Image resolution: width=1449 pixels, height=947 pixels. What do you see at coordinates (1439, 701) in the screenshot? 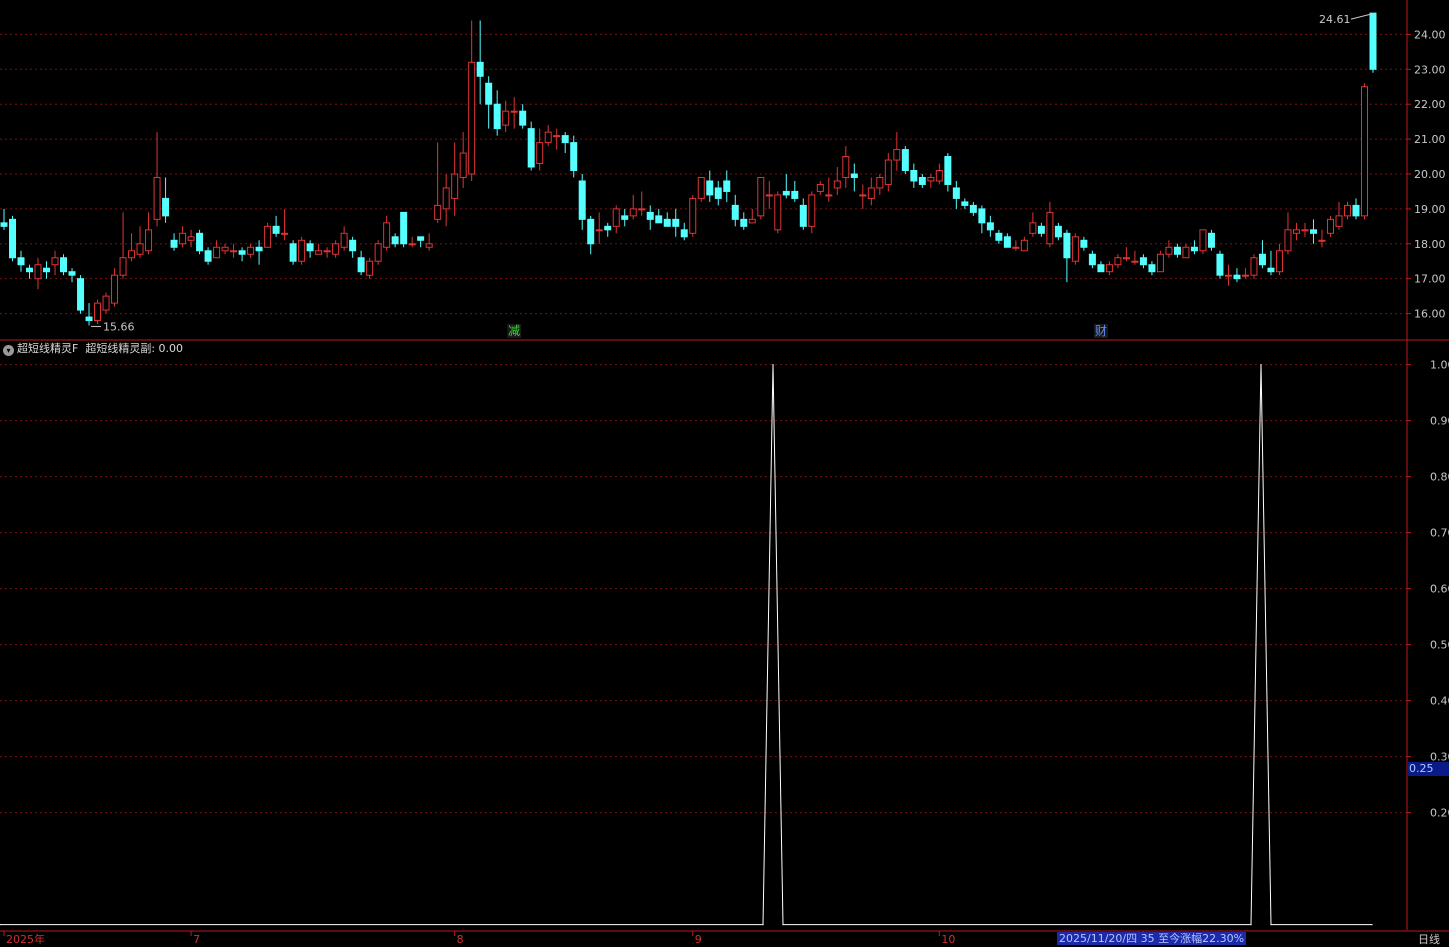
I see `indicator-tick-label: 0.40` at bounding box center [1439, 701].